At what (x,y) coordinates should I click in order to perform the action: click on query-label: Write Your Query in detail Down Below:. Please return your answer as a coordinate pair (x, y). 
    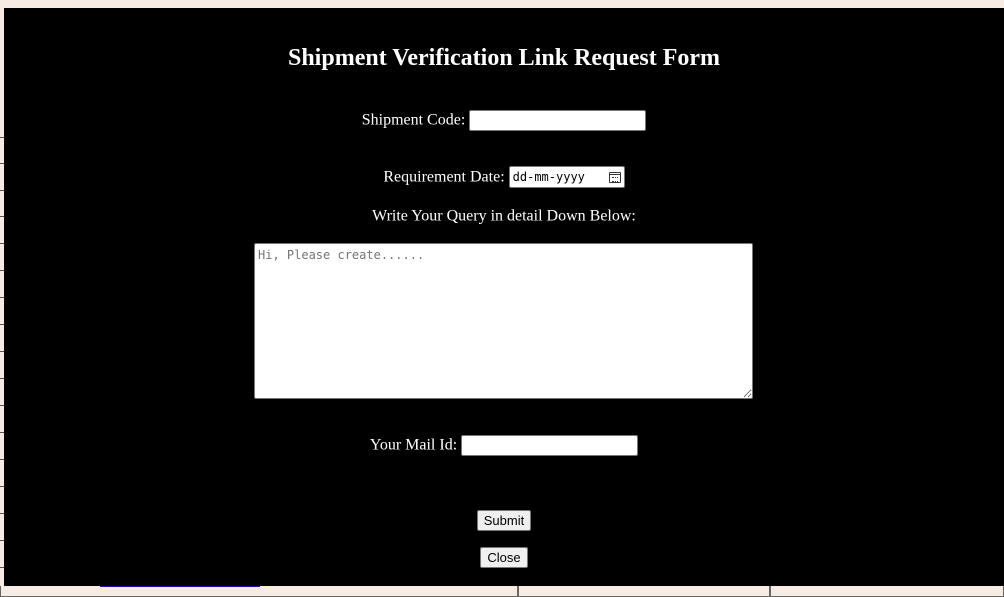
    Looking at the image, I should click on (504, 216).